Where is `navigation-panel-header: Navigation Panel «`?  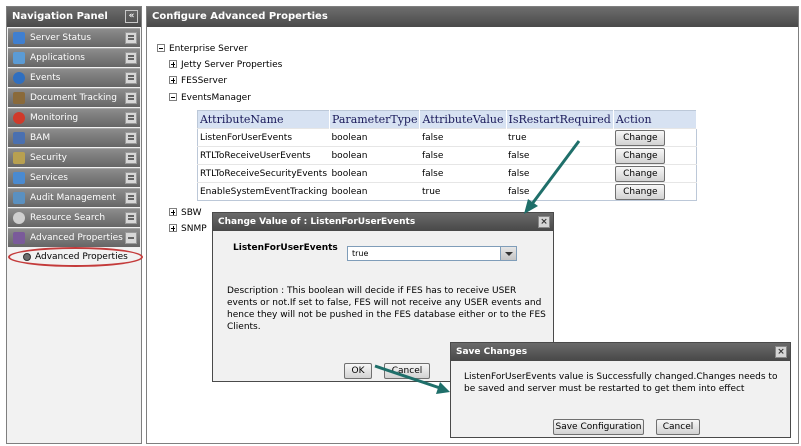 navigation-panel-header: Navigation Panel « is located at coordinates (74, 17).